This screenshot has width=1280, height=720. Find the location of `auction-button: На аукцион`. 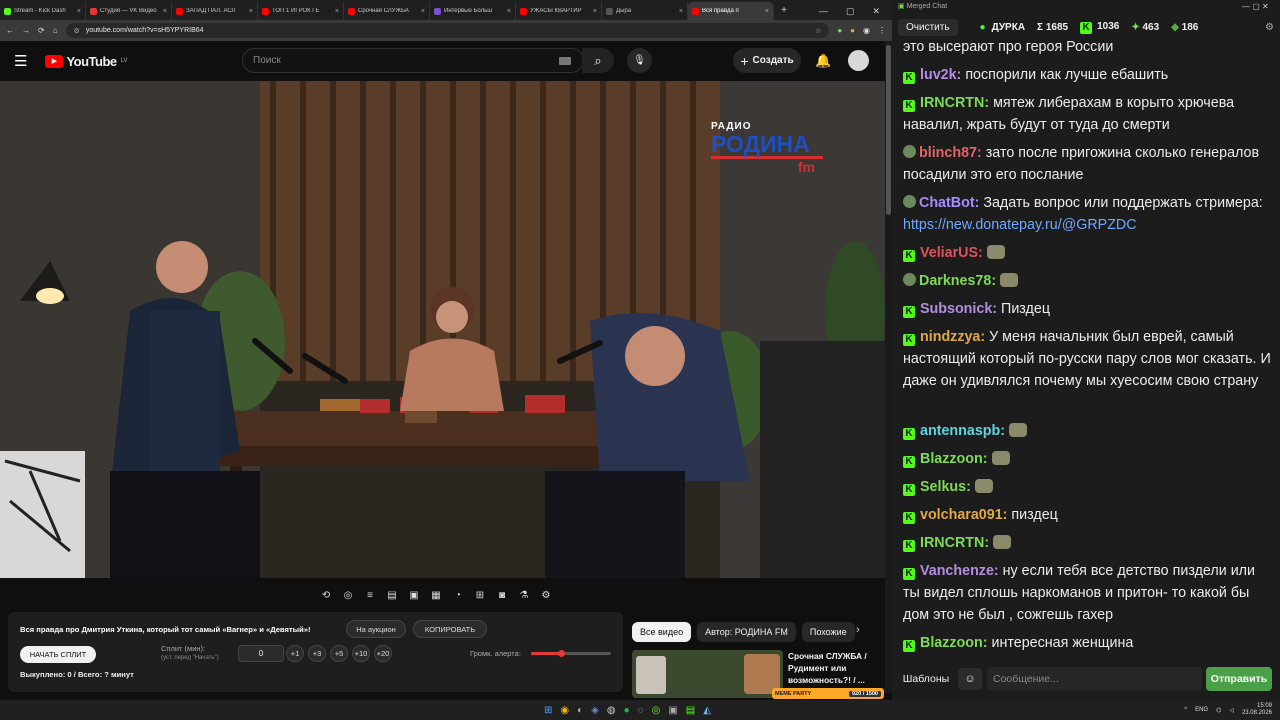

auction-button: На аукцион is located at coordinates (376, 629).